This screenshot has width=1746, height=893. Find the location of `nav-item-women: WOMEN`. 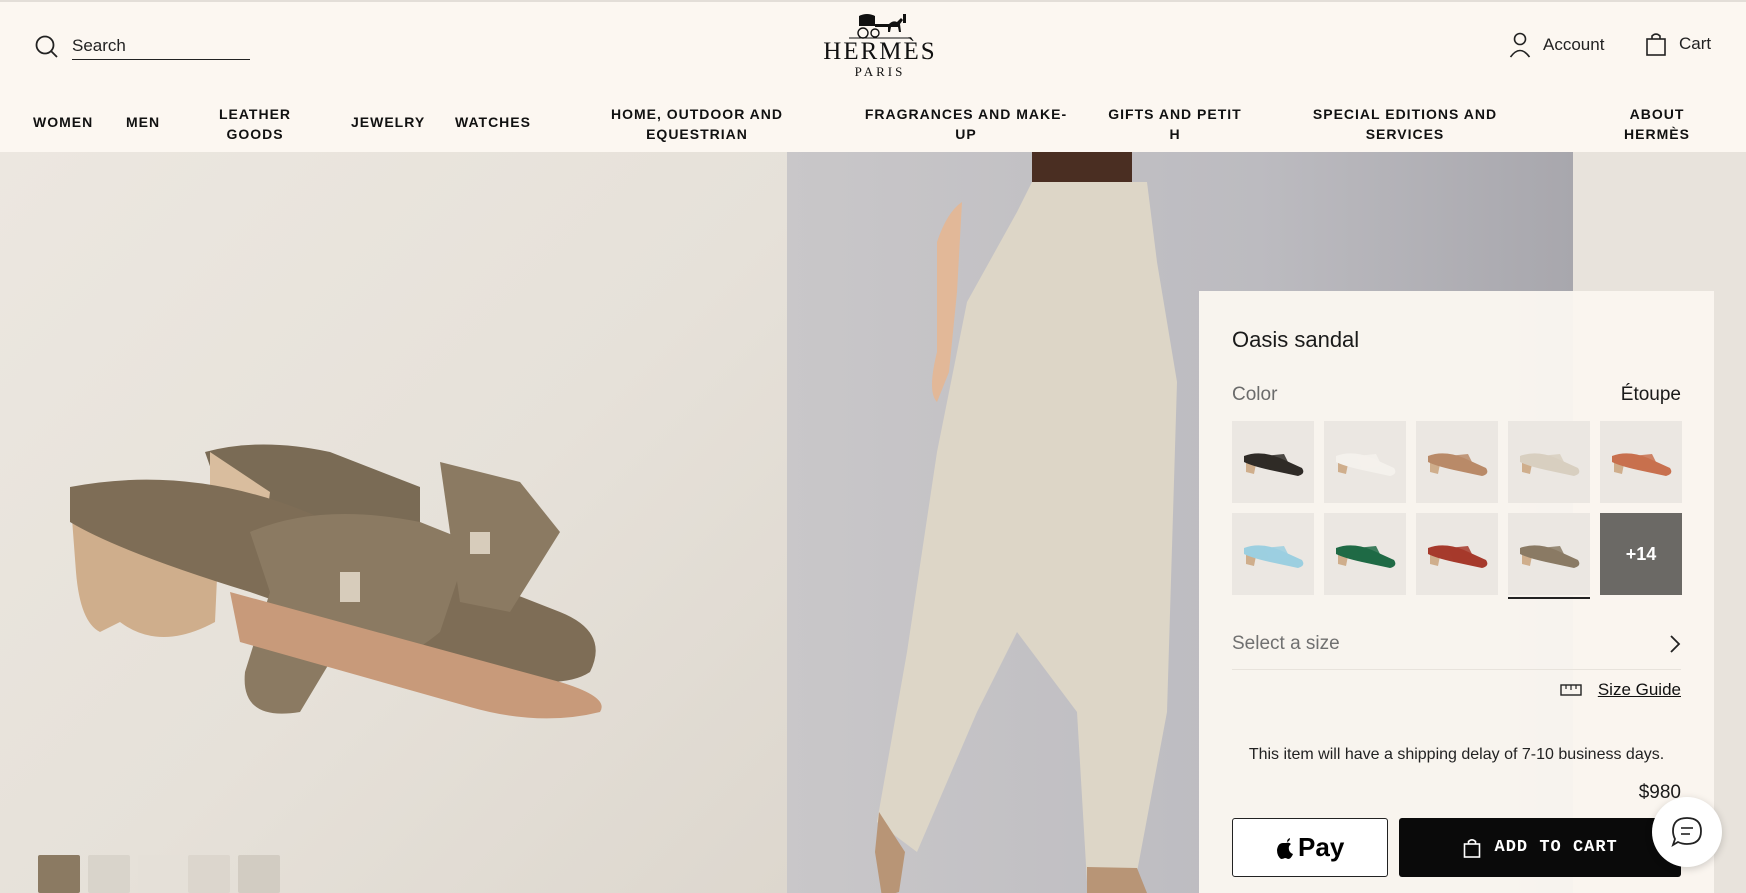

nav-item-women: WOMEN is located at coordinates (63, 122).